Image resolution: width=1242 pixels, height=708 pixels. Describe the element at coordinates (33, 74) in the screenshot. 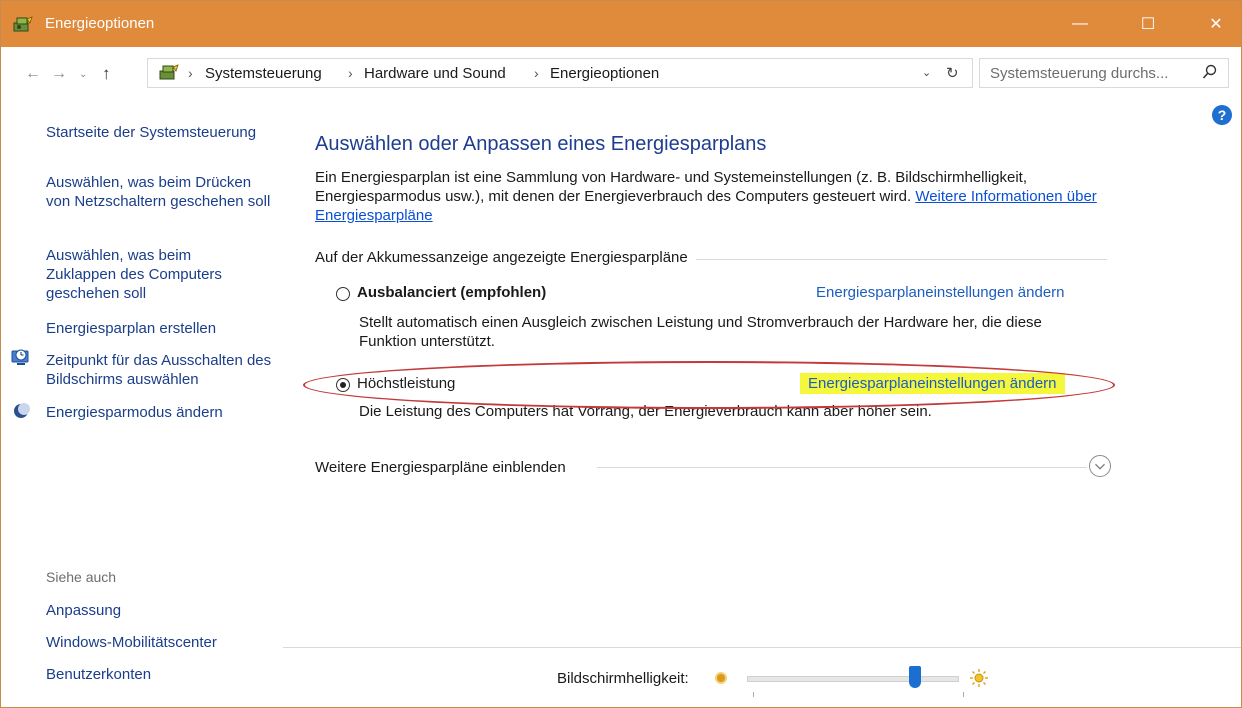

I see `back-icon: ←` at that location.